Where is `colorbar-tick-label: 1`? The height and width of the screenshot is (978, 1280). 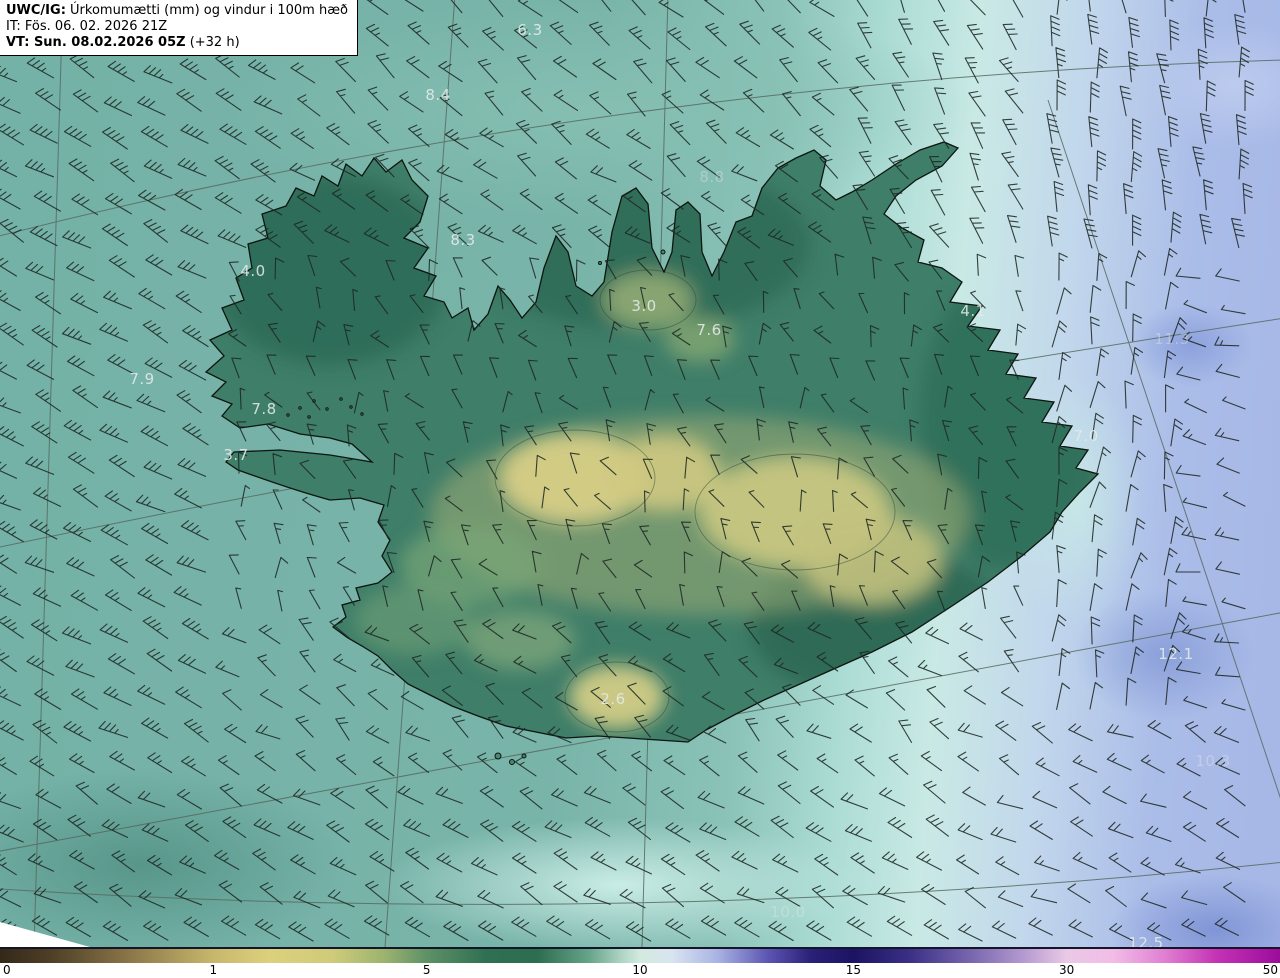
colorbar-tick-label: 1 is located at coordinates (213, 970).